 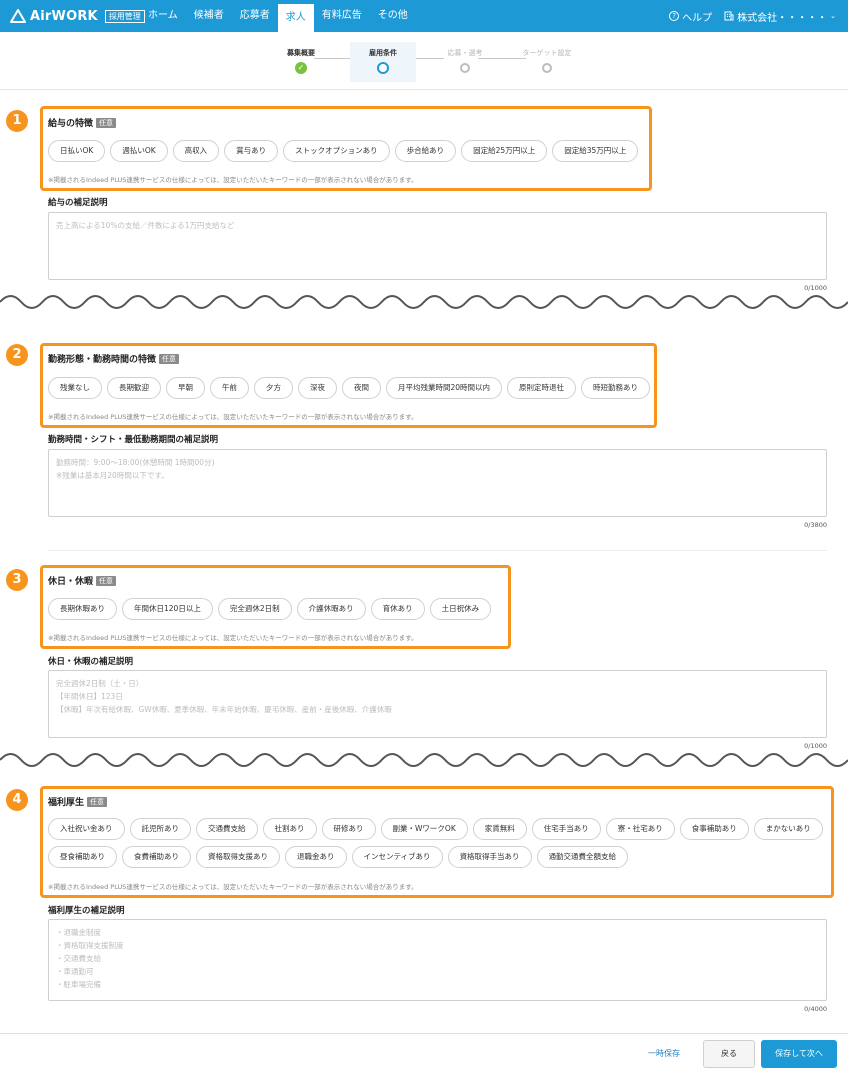 What do you see at coordinates (17, 355) in the screenshot?
I see `section-number-badge: 2` at bounding box center [17, 355].